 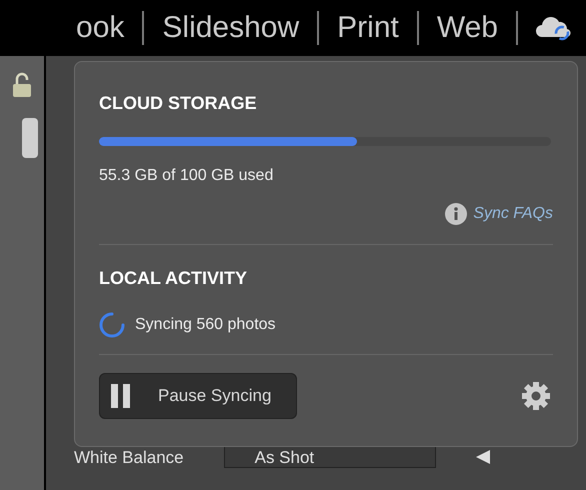 I want to click on cloud-sync-icon, so click(x=554, y=28).